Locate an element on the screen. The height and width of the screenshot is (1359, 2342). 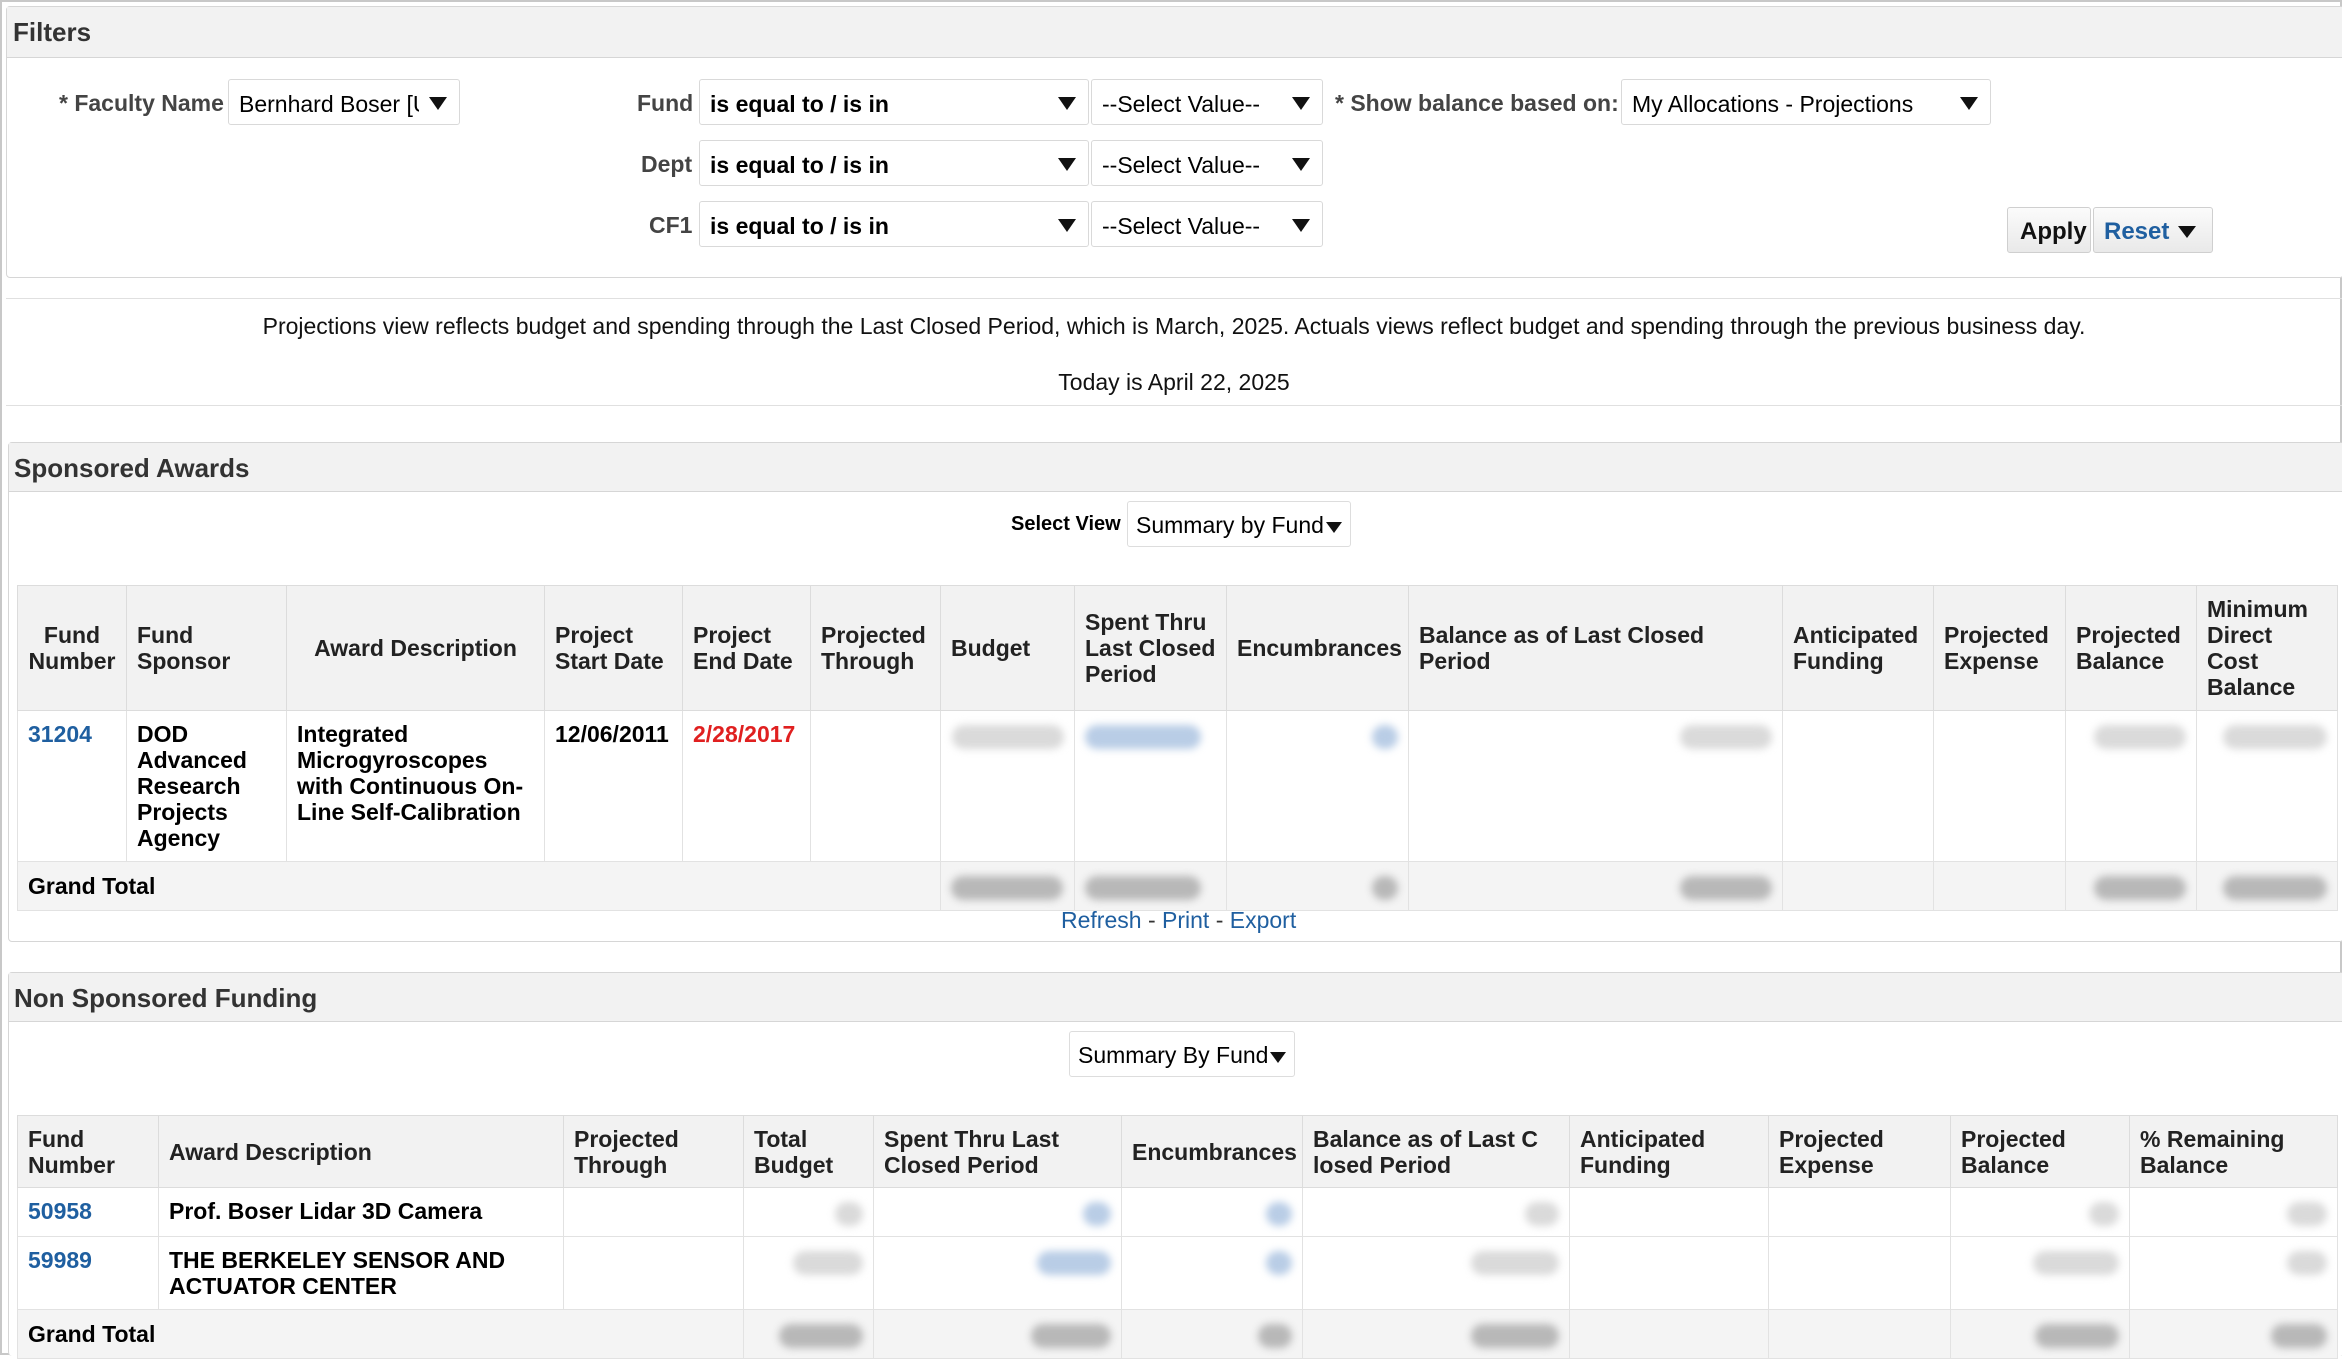
col-header: Project Start Date is located at coordinates (613, 648).